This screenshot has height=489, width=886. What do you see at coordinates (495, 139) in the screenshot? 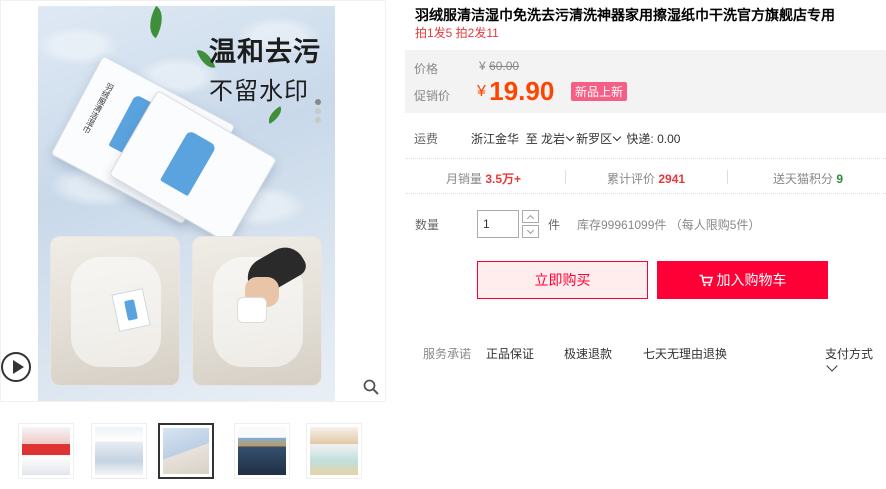
I see `ship-from: 浙江金华` at bounding box center [495, 139].